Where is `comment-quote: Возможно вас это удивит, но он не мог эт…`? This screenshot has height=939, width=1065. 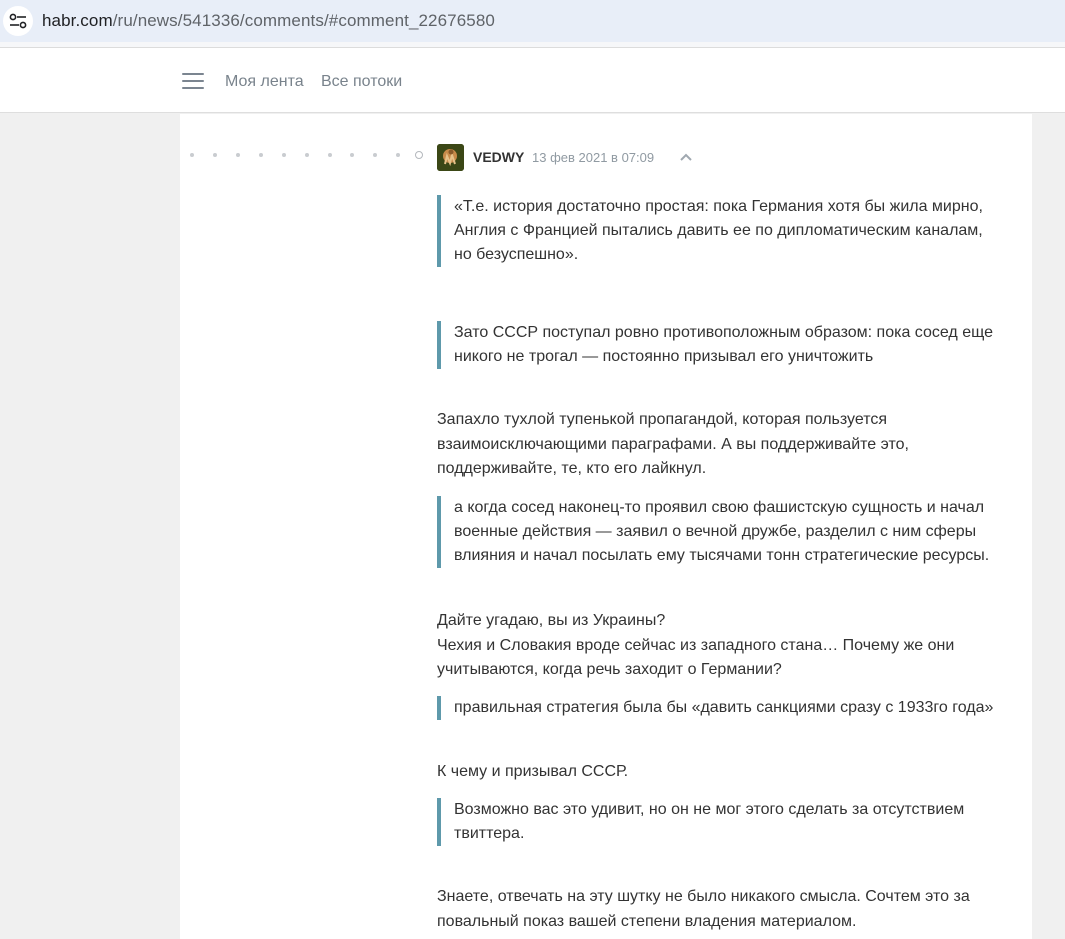 comment-quote: Возможно вас это удивит, но он не мог эт… is located at coordinates (700, 822).